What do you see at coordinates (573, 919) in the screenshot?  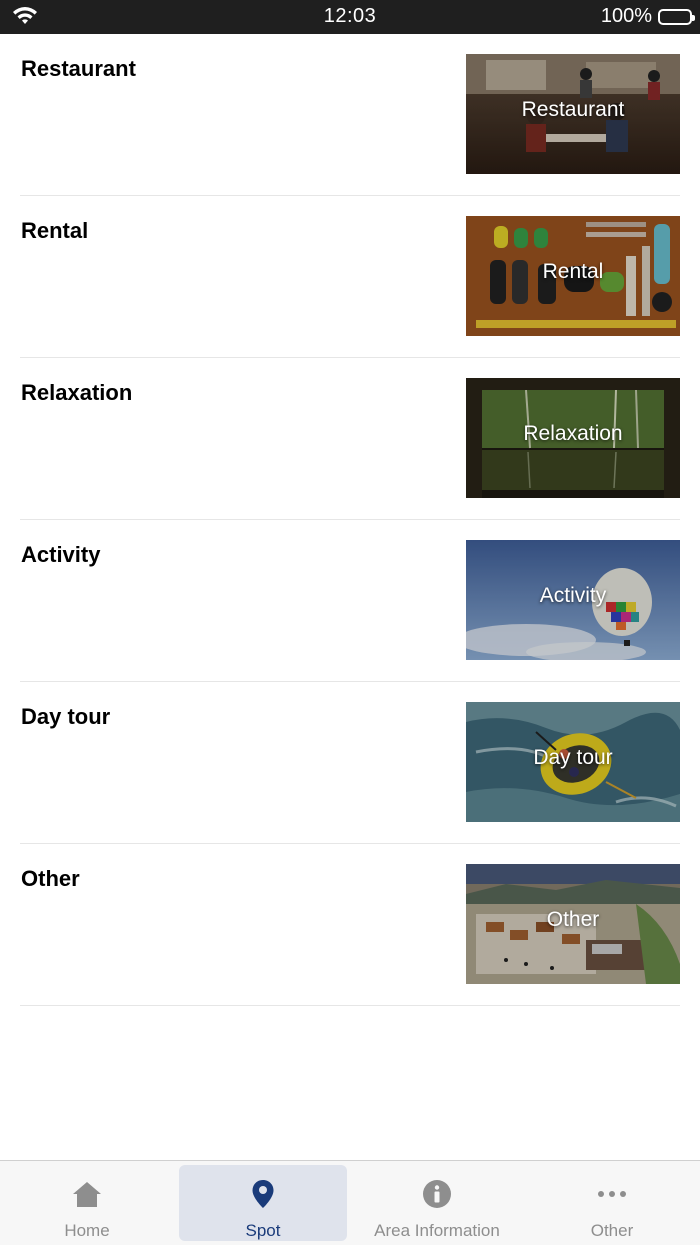 I see `category-image-label: Other` at bounding box center [573, 919].